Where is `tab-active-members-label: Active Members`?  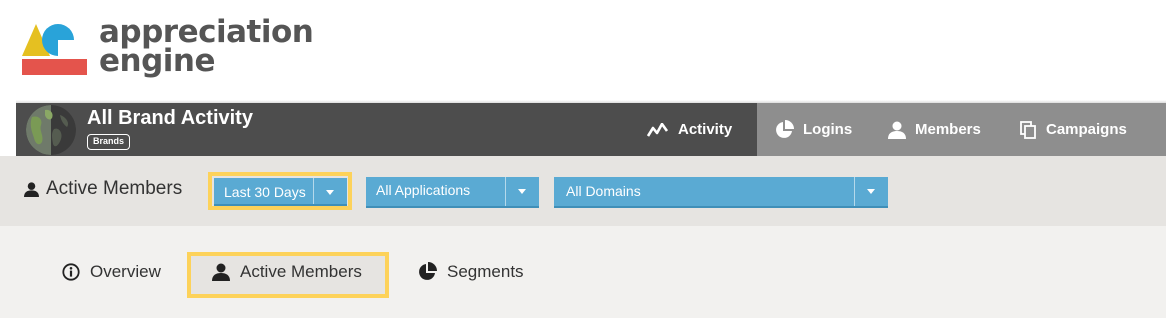
tab-active-members-label: Active Members is located at coordinates (301, 271).